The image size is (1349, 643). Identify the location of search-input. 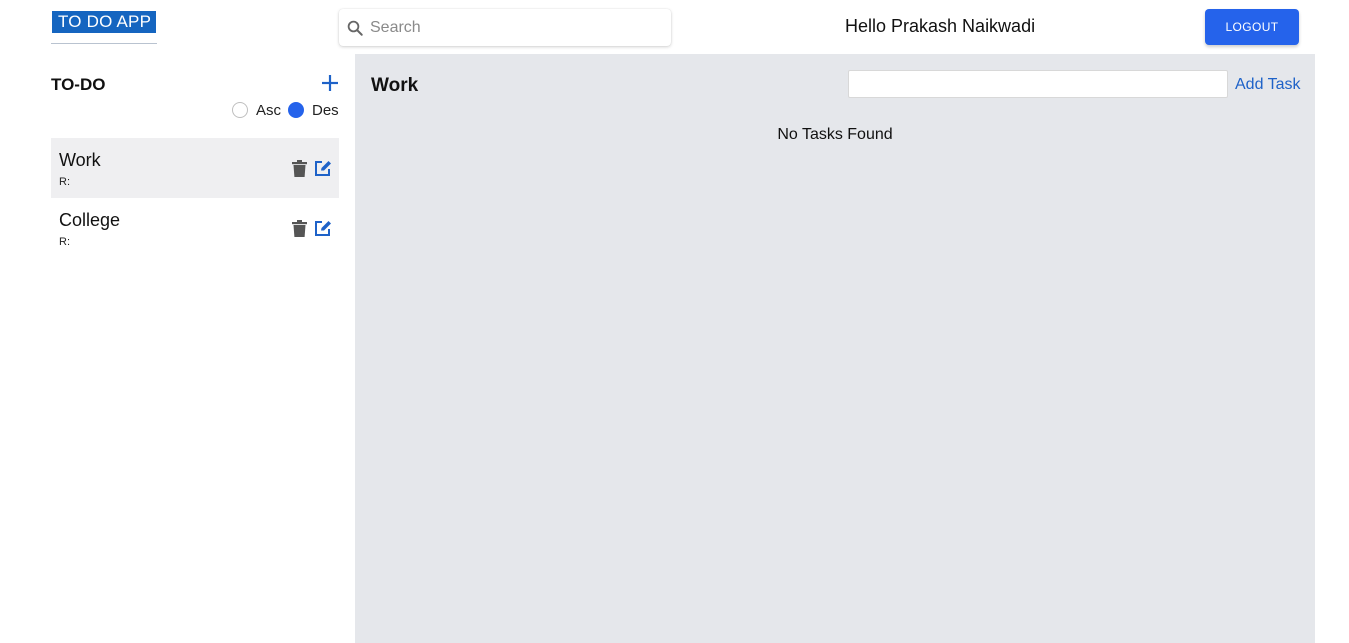
(517, 27).